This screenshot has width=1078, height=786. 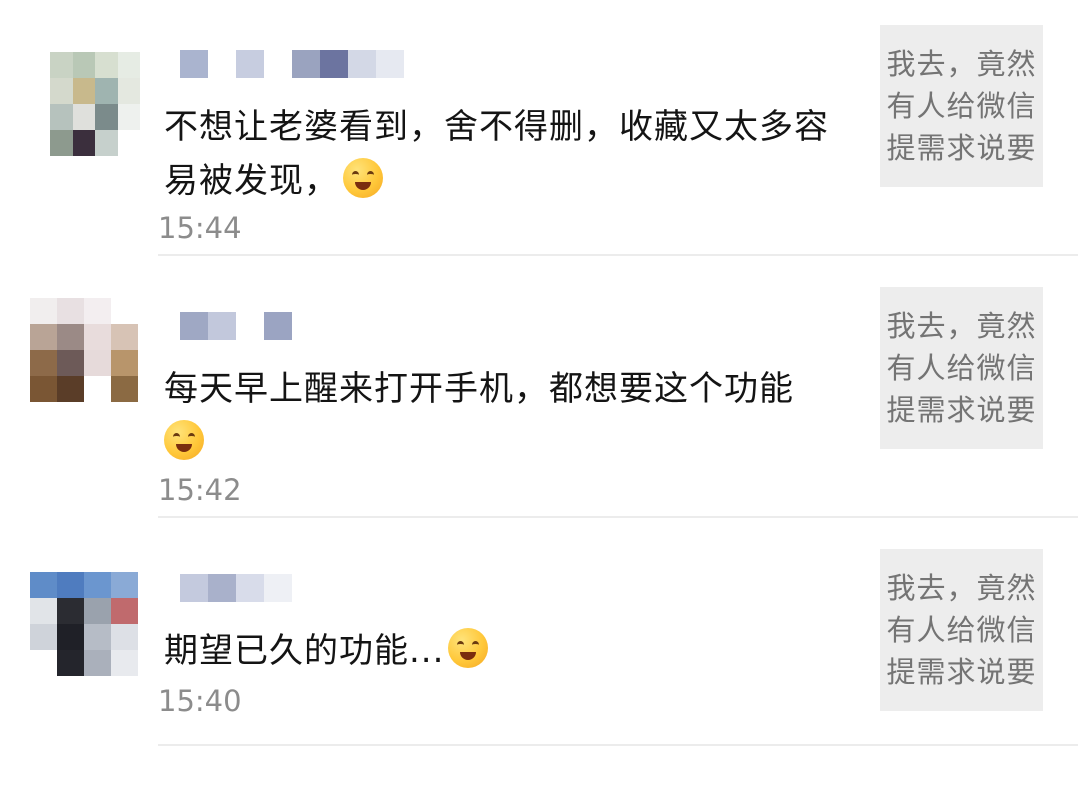 I want to click on comment-time: 15:44, so click(x=200, y=228).